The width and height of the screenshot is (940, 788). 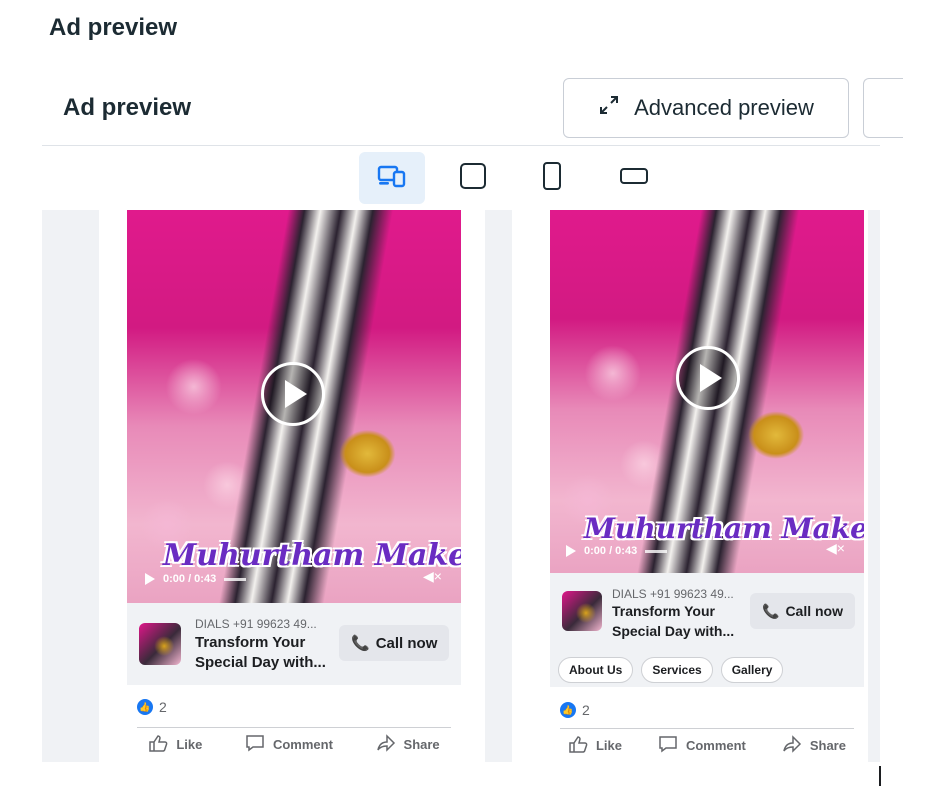 I want to click on responsive-icon, so click(x=392, y=178).